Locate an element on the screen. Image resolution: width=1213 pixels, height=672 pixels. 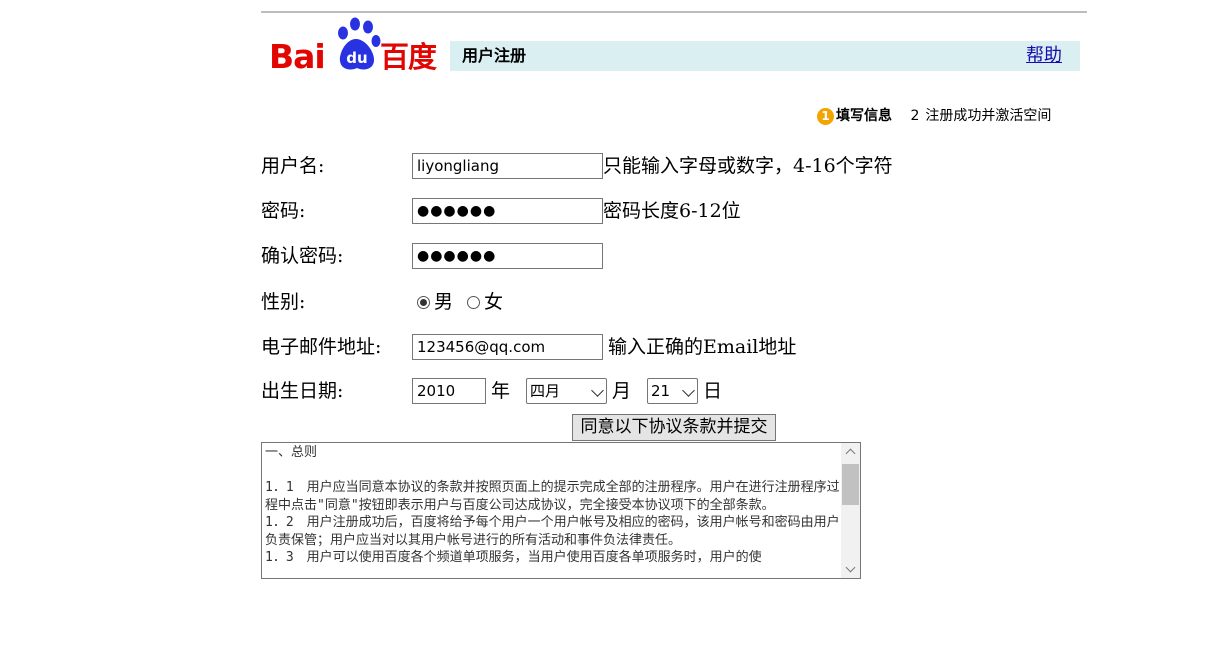
step2-label: 注册成功并激活空间 is located at coordinates (988, 116).